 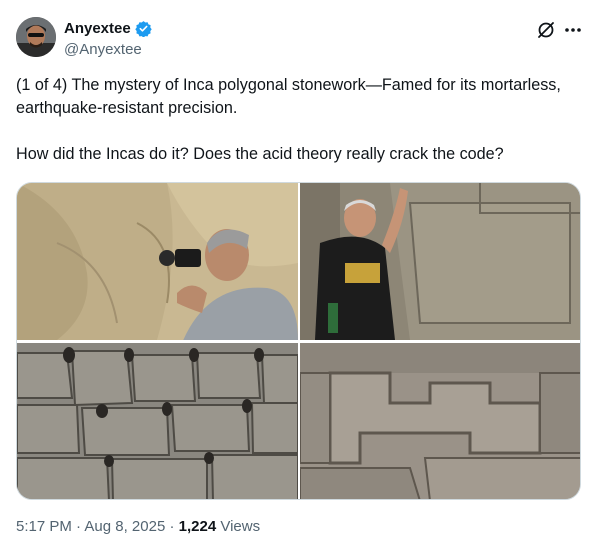 I want to click on photo-man-posing-at-stone-wall, so click(x=440, y=261).